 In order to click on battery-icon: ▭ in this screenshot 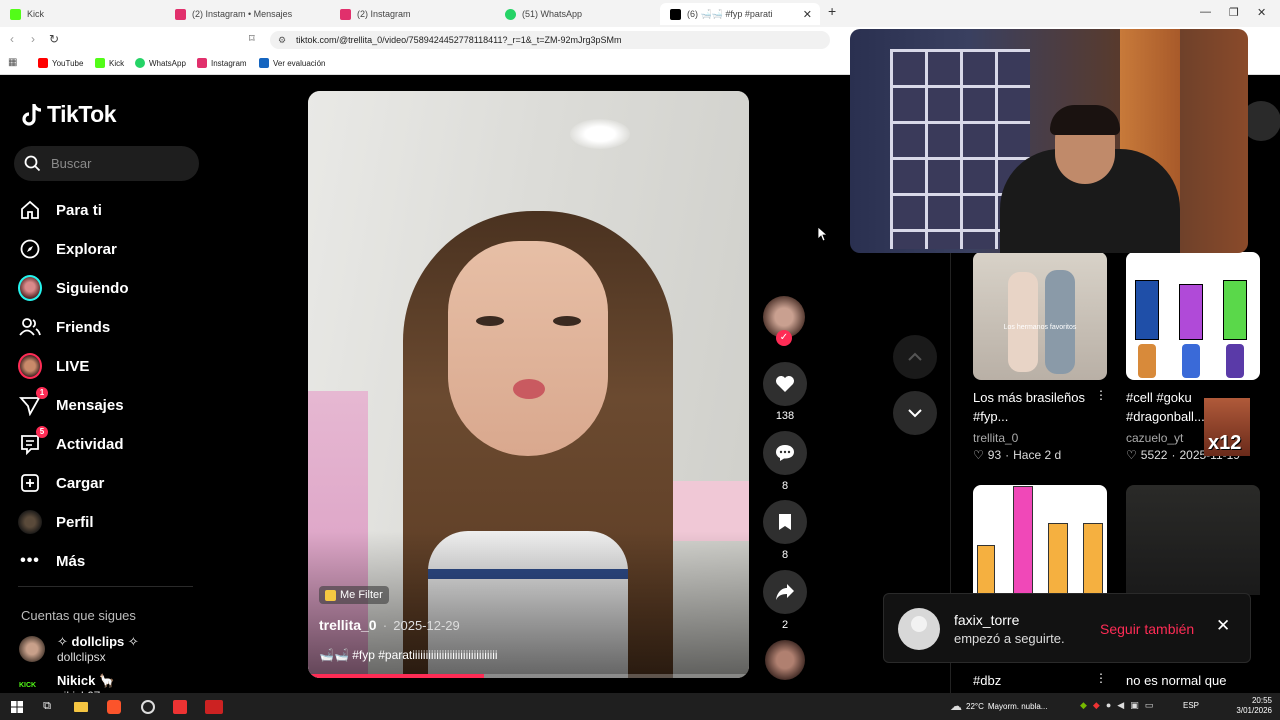, I will do `click(1149, 705)`.